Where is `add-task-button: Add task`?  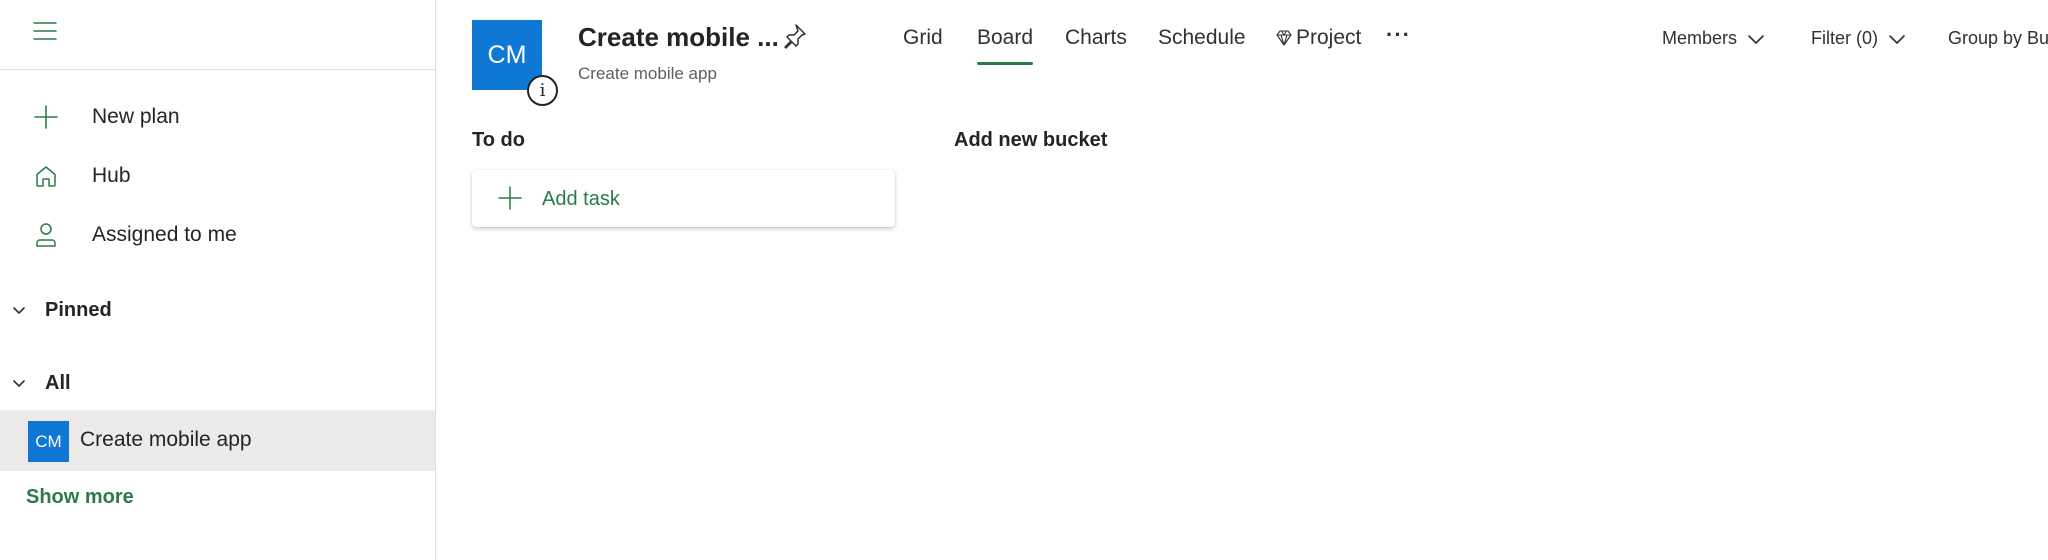 add-task-button: Add task is located at coordinates (683, 198).